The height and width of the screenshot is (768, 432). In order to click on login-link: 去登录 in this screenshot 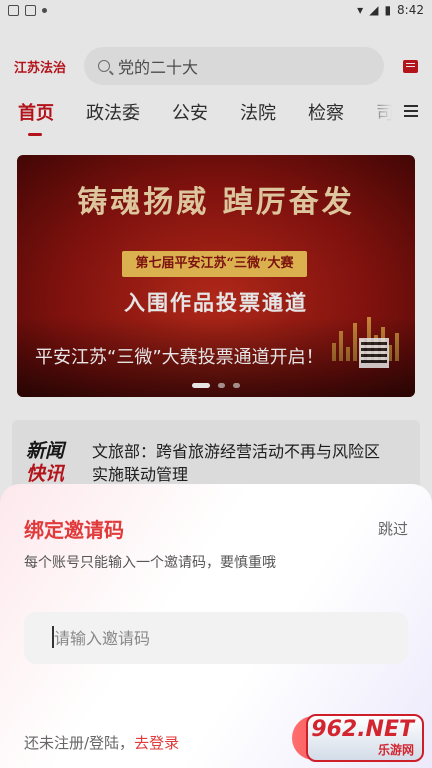, I will do `click(156, 743)`.